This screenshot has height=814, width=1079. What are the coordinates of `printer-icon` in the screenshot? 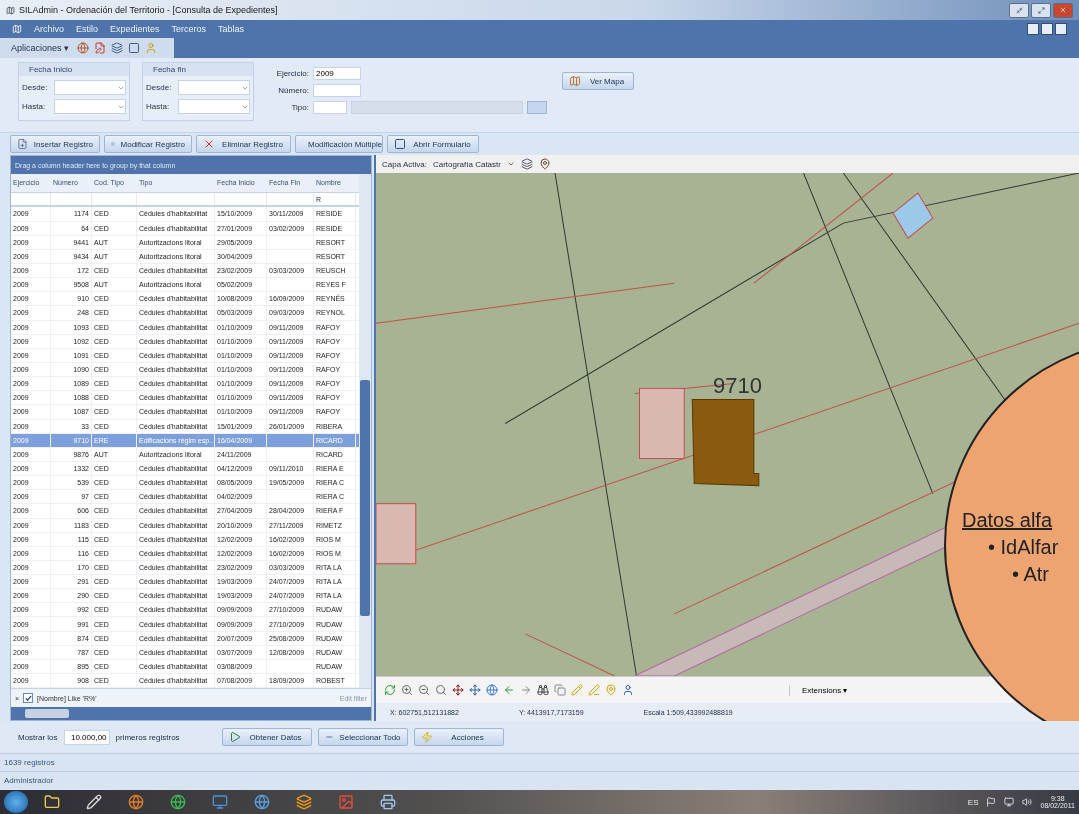 It's located at (388, 802).